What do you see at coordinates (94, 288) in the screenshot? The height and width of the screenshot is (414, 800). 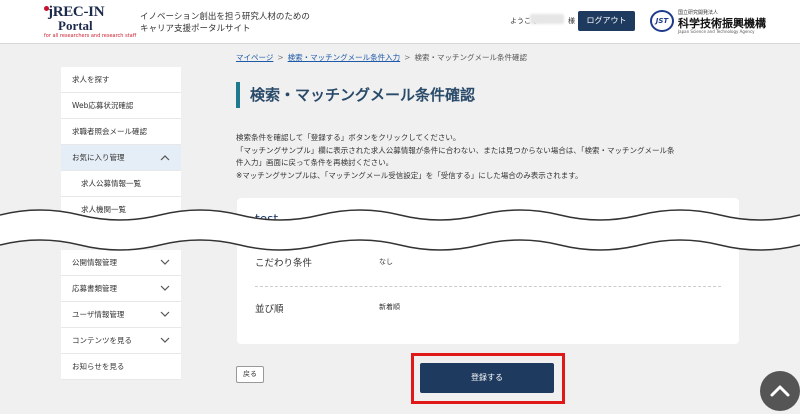 I see `sidebar-item-label: 応募書類管理` at bounding box center [94, 288].